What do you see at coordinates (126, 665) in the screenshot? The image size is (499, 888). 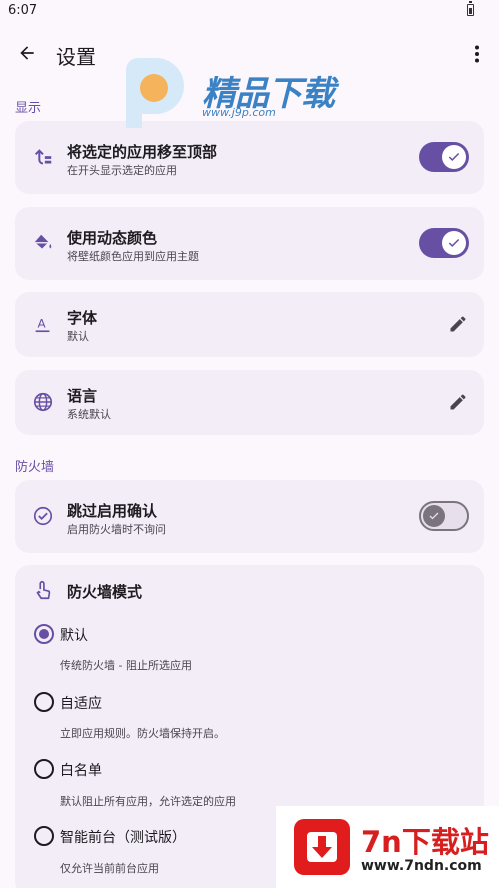 I see `option-description: 传统防火墙 - 阻止所选应用` at bounding box center [126, 665].